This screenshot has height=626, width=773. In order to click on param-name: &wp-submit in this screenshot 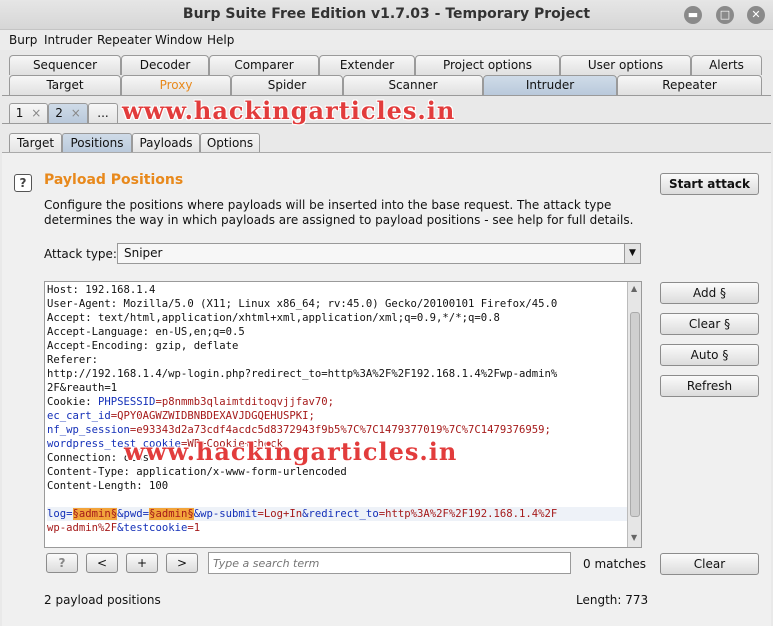, I will do `click(225, 514)`.